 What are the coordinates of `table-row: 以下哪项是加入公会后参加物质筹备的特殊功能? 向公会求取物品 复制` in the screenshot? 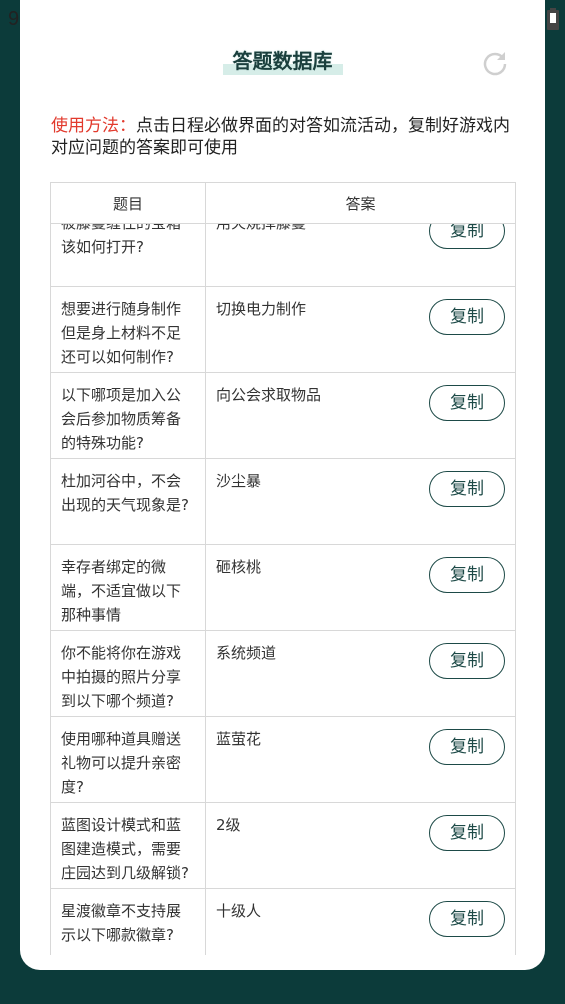 It's located at (283, 416).